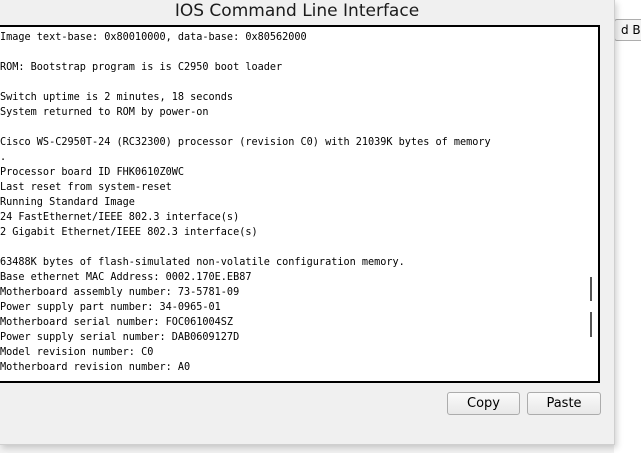 The width and height of the screenshot is (641, 453). Describe the element at coordinates (483, 403) in the screenshot. I see `copy-button: Copy` at that location.